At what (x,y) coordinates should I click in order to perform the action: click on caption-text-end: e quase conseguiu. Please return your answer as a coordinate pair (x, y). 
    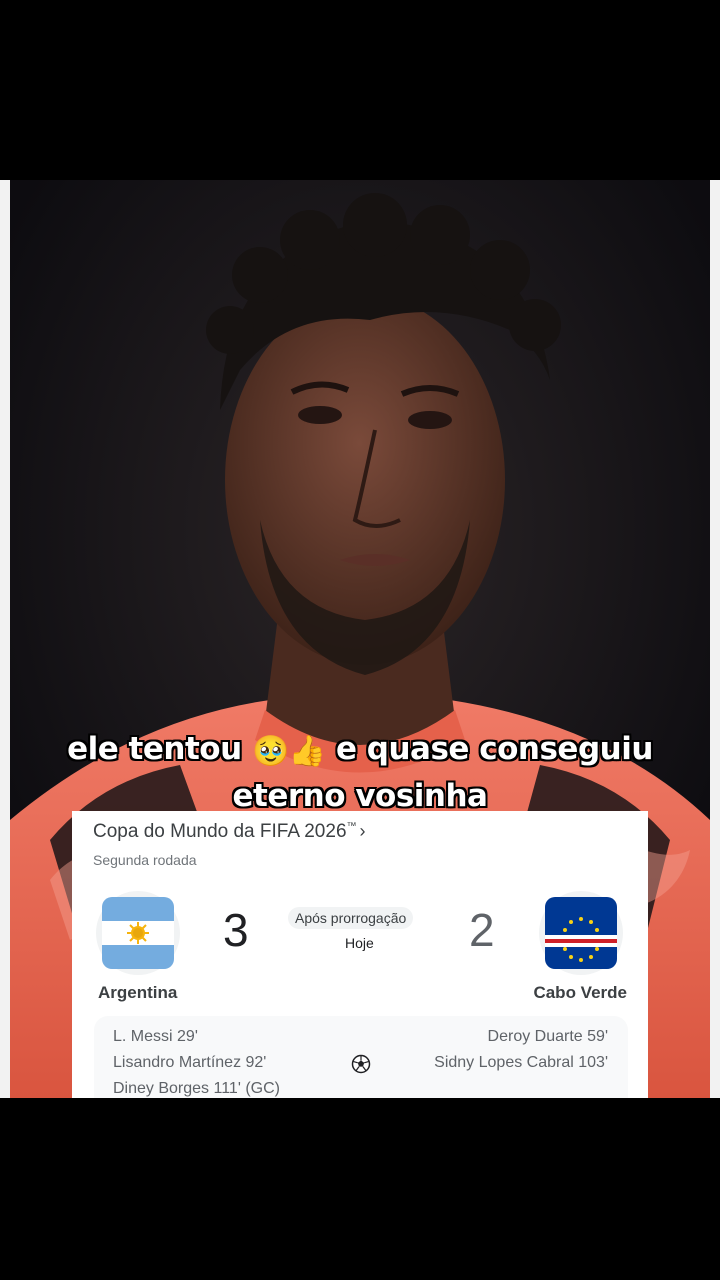
    Looking at the image, I should click on (494, 749).